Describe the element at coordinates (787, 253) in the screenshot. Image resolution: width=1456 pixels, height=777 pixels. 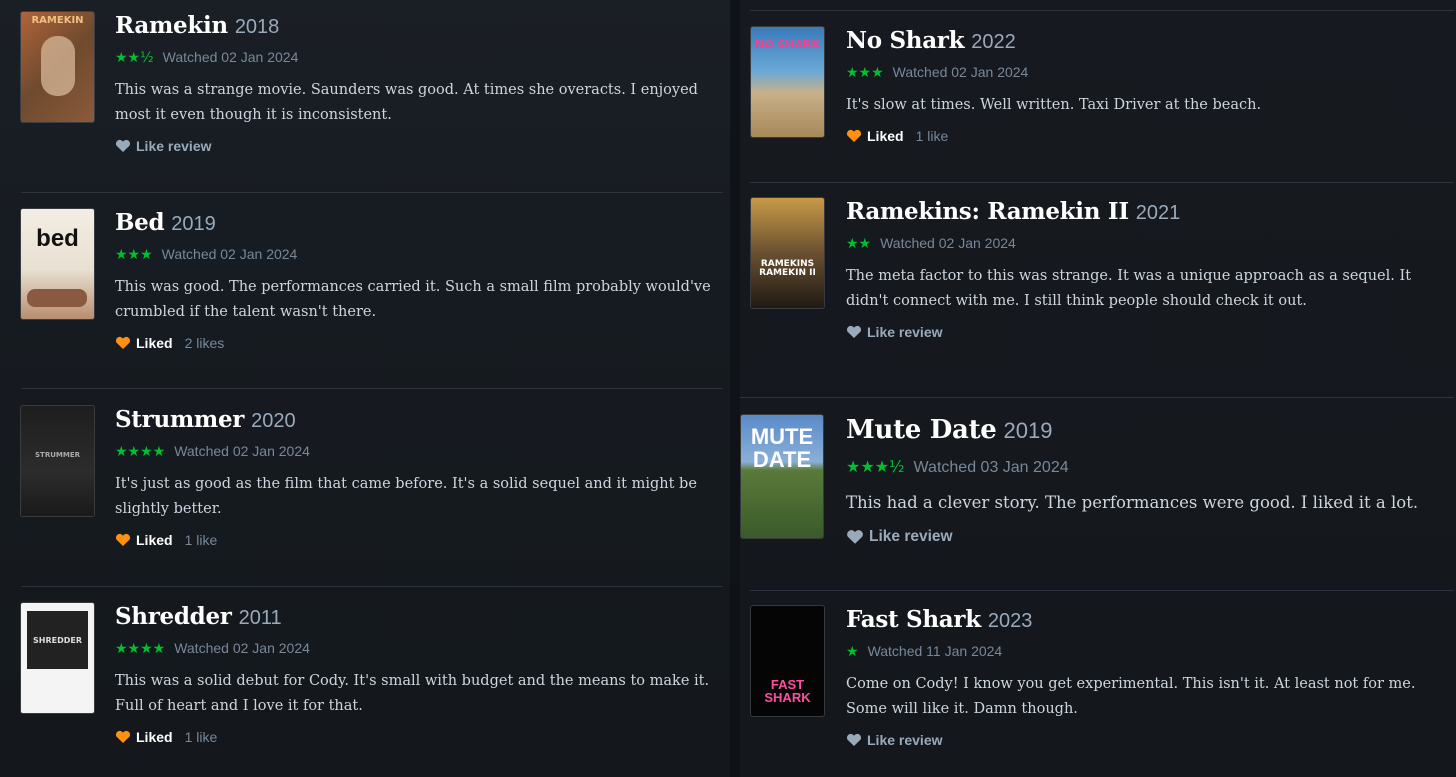
I see `poster-ramekins-ramekin-ii: RAMEKINS RAMEKIN II` at that location.